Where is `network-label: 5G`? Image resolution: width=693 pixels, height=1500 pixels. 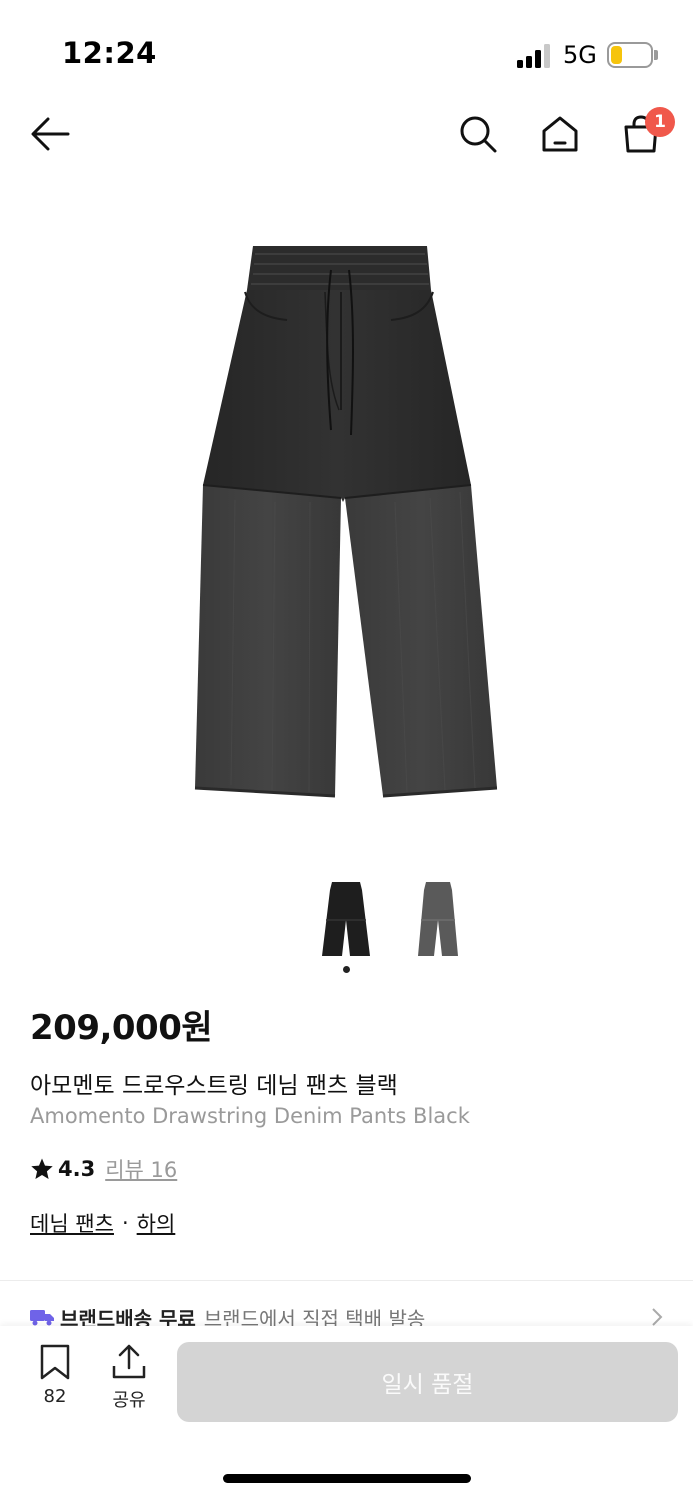
network-label: 5G is located at coordinates (580, 55).